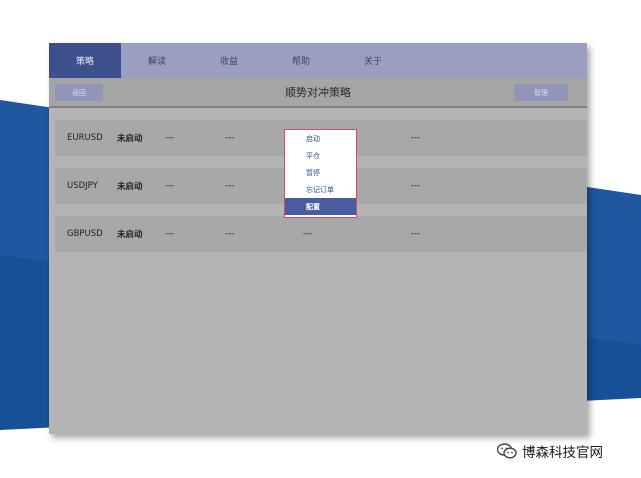 The image size is (641, 478). What do you see at coordinates (229, 60) in the screenshot?
I see `tab-earnings: 收益` at bounding box center [229, 60].